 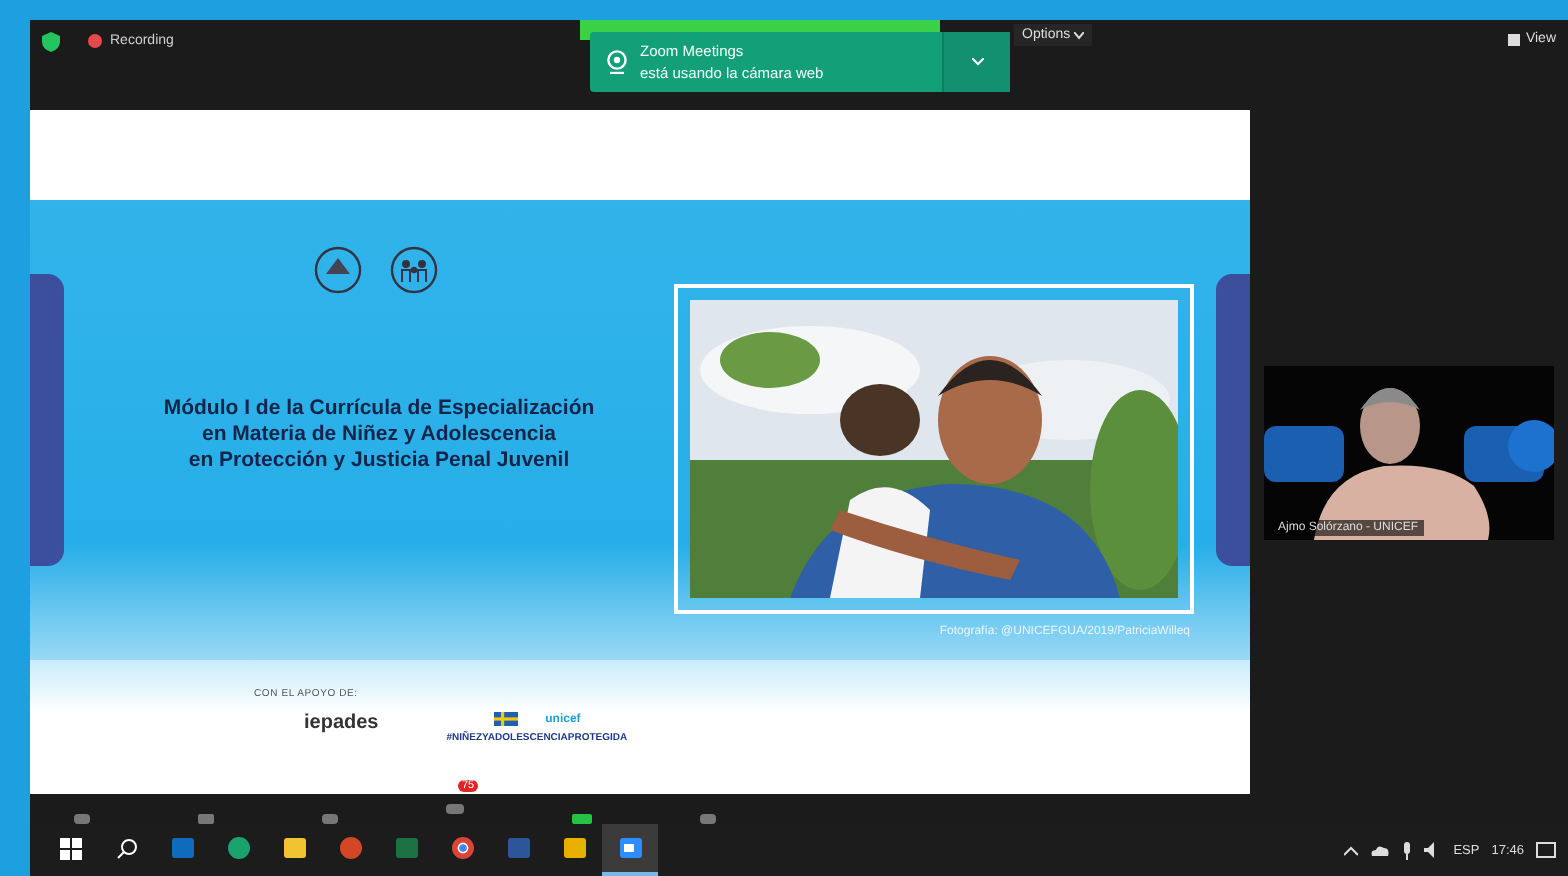 I want to click on taskbar-app-button, so click(x=630, y=850).